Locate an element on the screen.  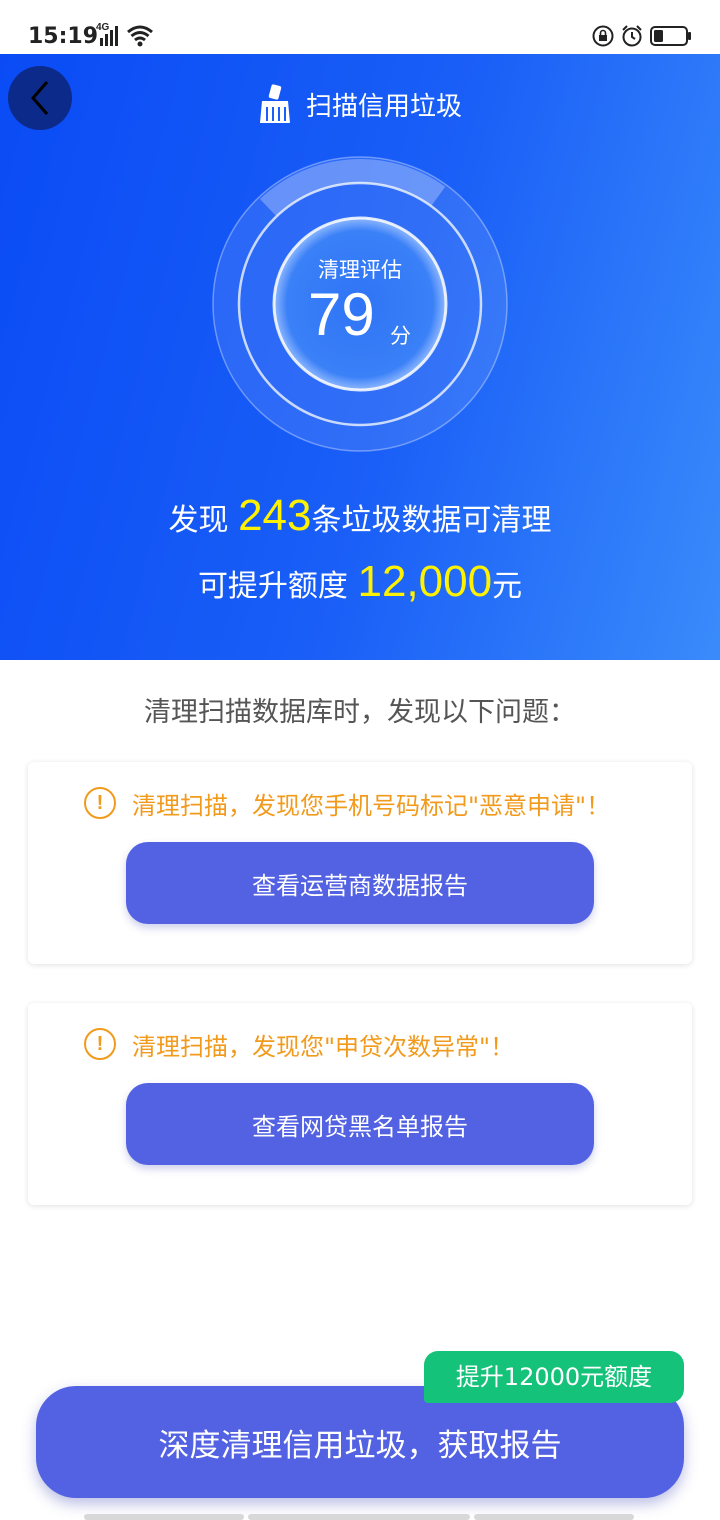
clean-score-gauge: 清理评估 79 分 is located at coordinates (360, 304).